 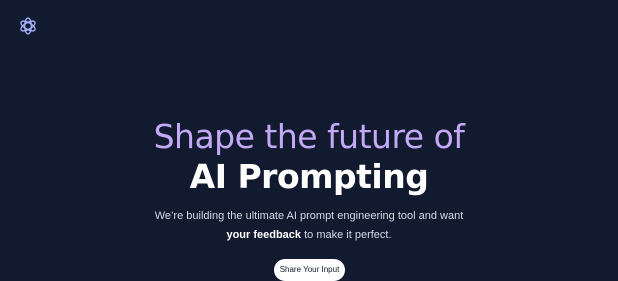 What do you see at coordinates (309, 136) in the screenshot?
I see `headline-line-1: Shape the future of` at bounding box center [309, 136].